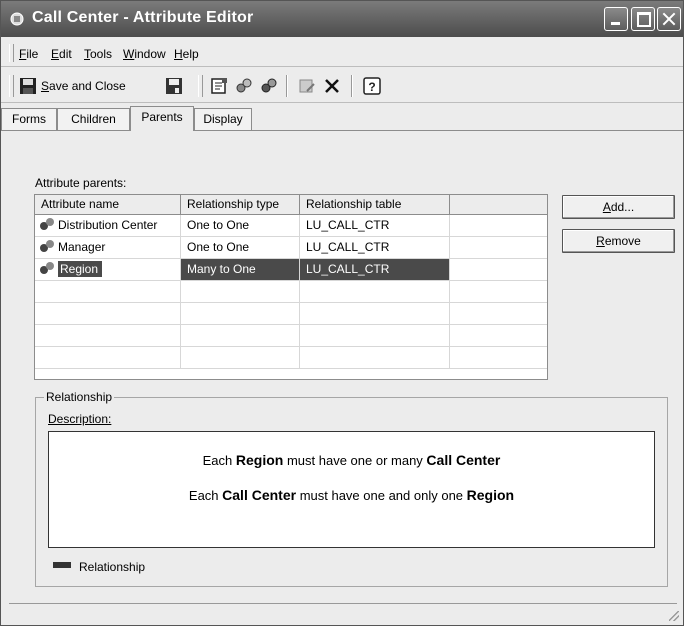 This screenshot has width=684, height=626. What do you see at coordinates (11, 53) in the screenshot?
I see `menu-grip` at bounding box center [11, 53].